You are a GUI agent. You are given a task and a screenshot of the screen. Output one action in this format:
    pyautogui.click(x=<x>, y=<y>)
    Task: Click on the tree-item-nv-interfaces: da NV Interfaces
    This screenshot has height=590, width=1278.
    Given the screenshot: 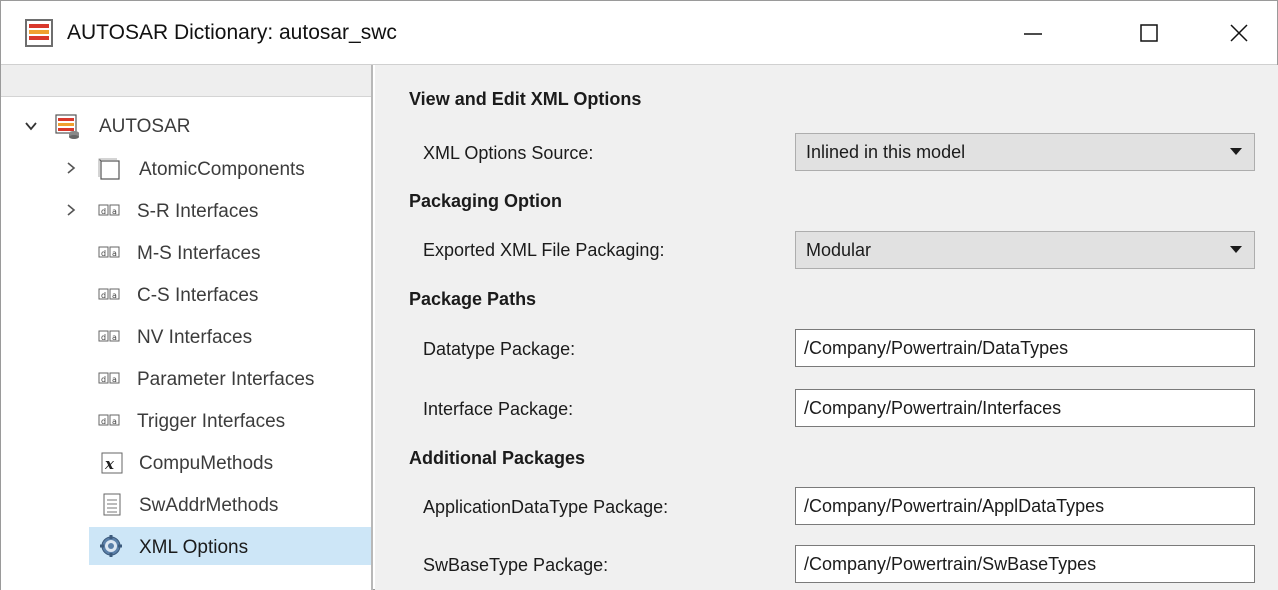 What is the action you would take?
    pyautogui.click(x=186, y=336)
    